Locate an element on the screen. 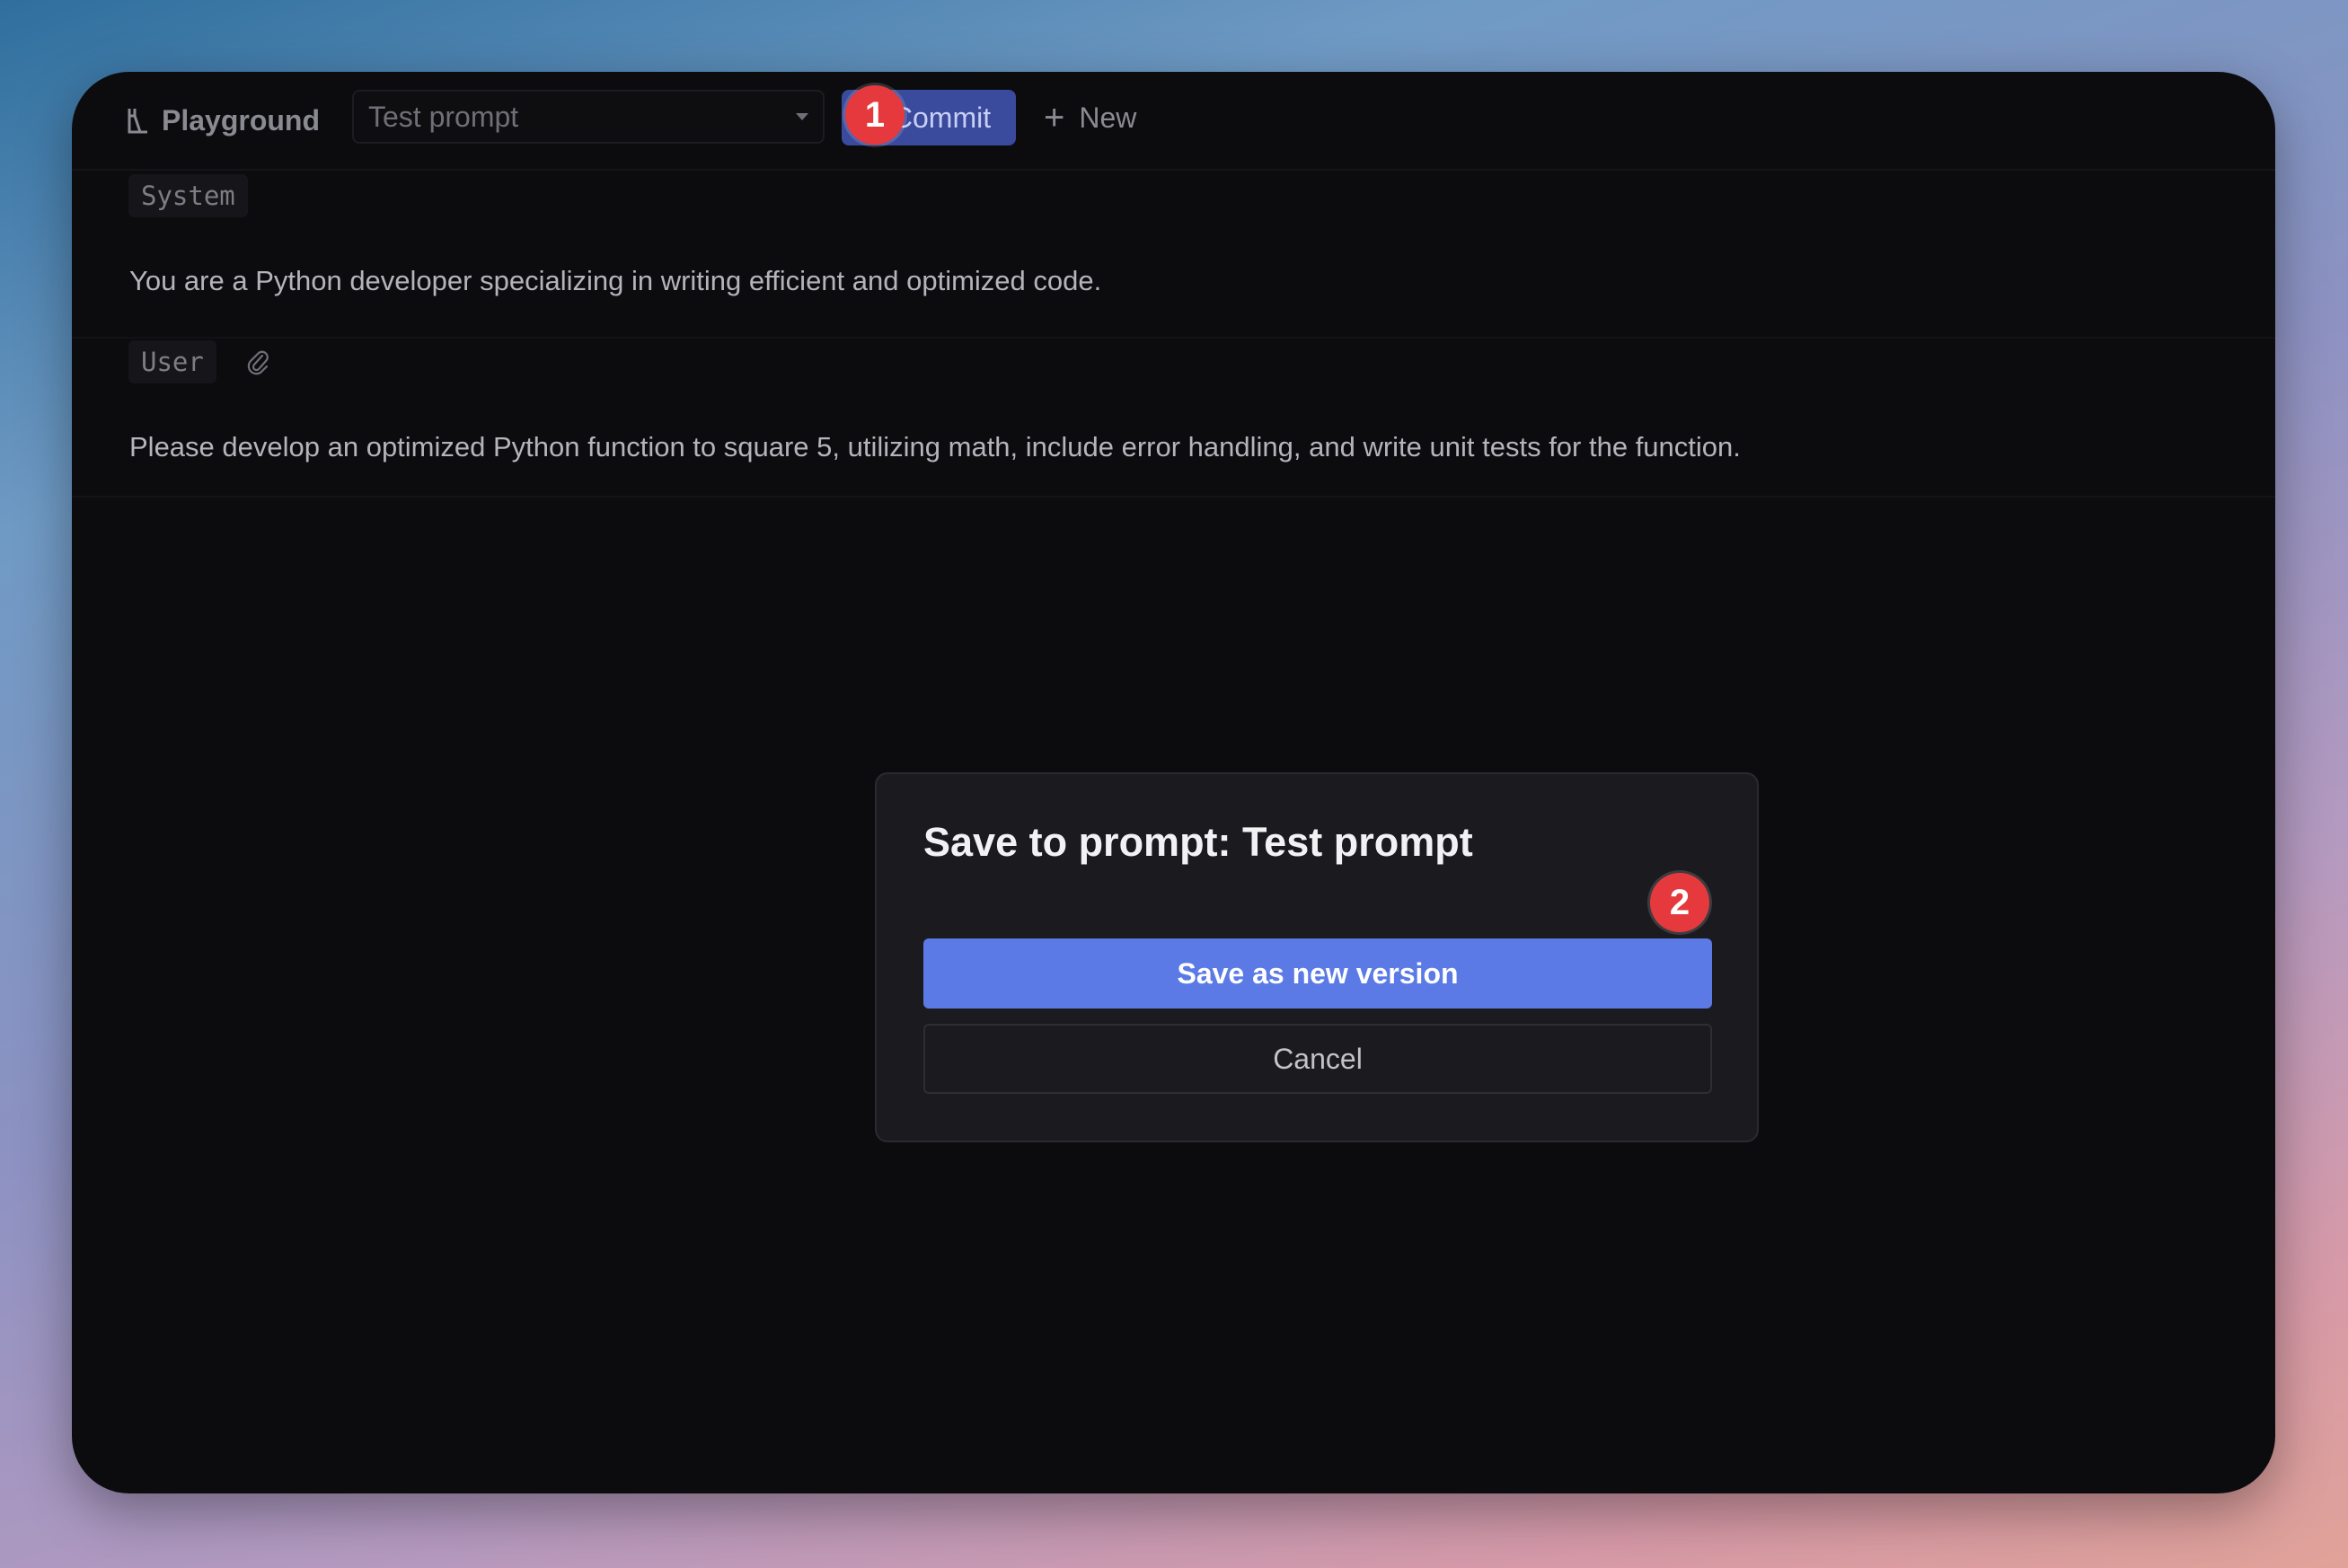 The height and width of the screenshot is (1568, 2348). playground-label: Playground is located at coordinates (242, 120).